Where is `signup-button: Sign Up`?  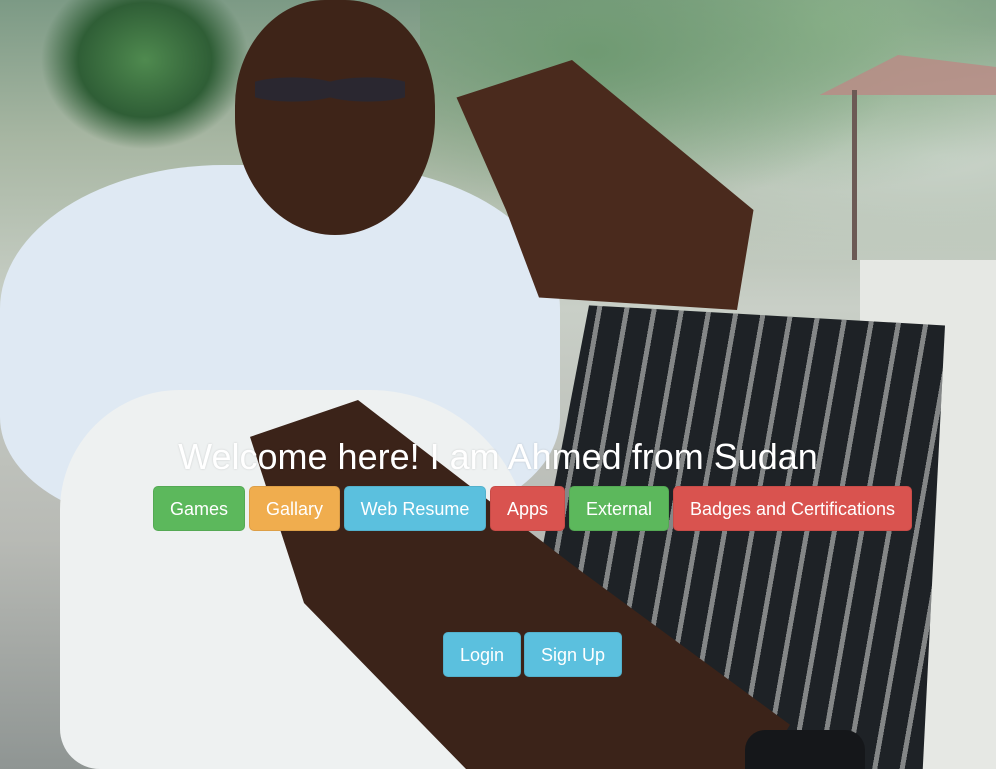
signup-button: Sign Up is located at coordinates (573, 654).